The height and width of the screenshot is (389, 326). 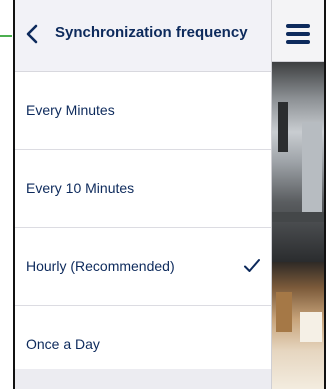 I want to click on chevron-left-icon, so click(x=33, y=34).